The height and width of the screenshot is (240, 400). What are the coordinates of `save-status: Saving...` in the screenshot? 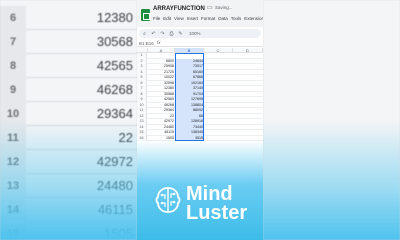 It's located at (224, 7).